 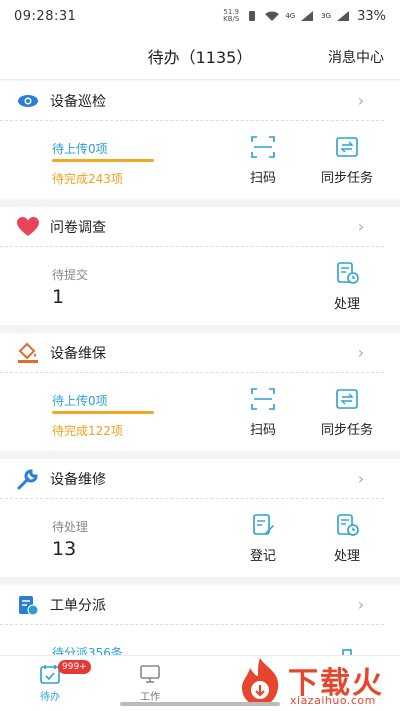 I want to click on pending-submit-label: 待提交, so click(x=70, y=275).